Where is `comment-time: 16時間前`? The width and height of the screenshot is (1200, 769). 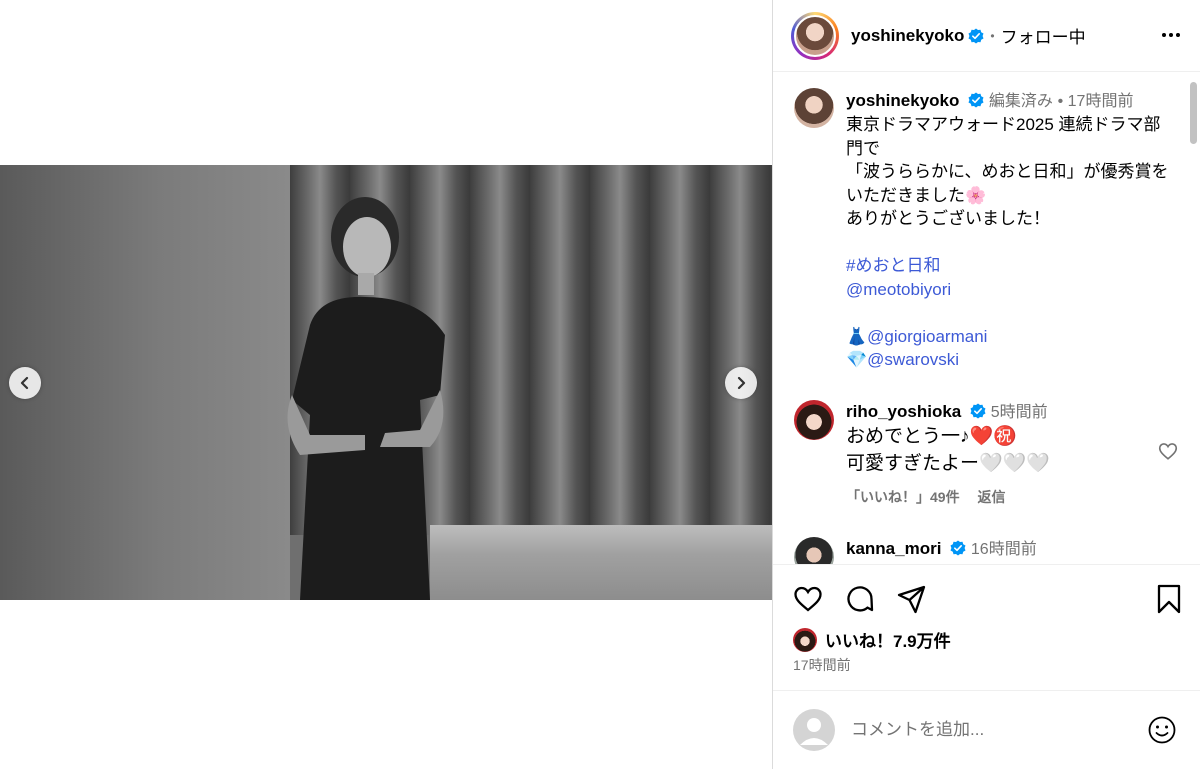
comment-time: 16時間前 is located at coordinates (1003, 549).